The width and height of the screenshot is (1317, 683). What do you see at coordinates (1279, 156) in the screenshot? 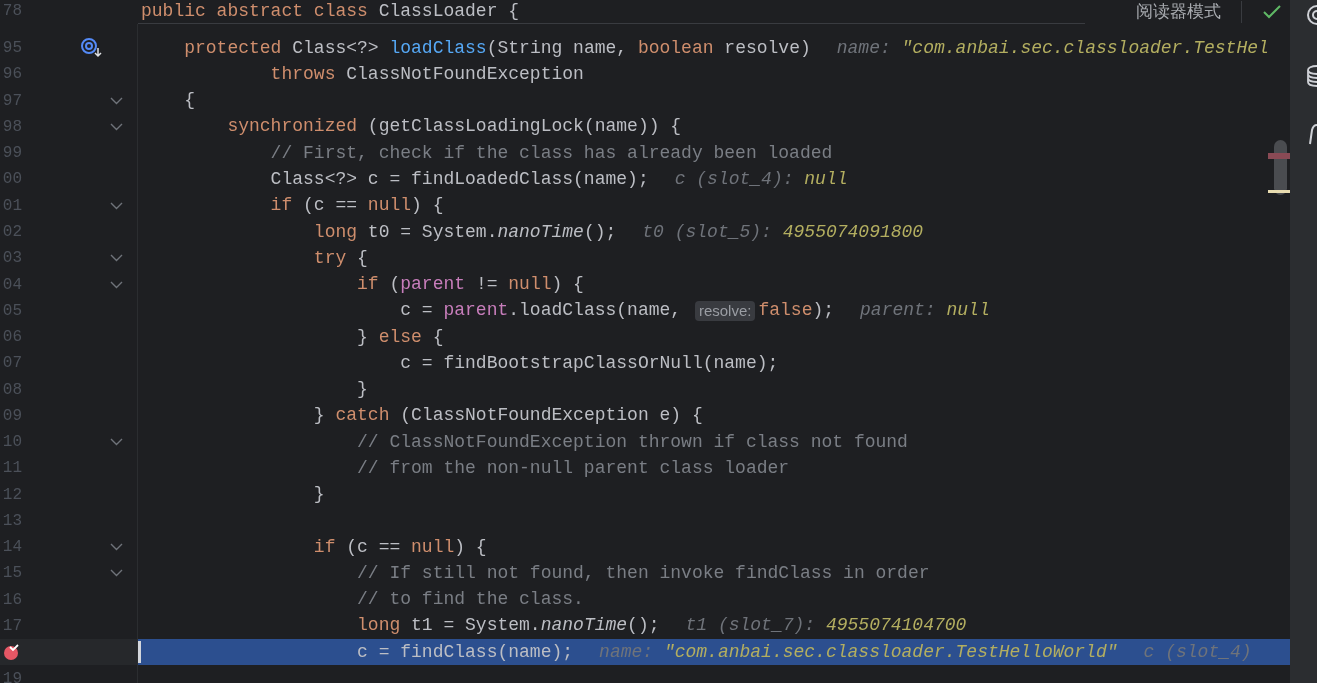
I see `error-stripe-mark` at bounding box center [1279, 156].